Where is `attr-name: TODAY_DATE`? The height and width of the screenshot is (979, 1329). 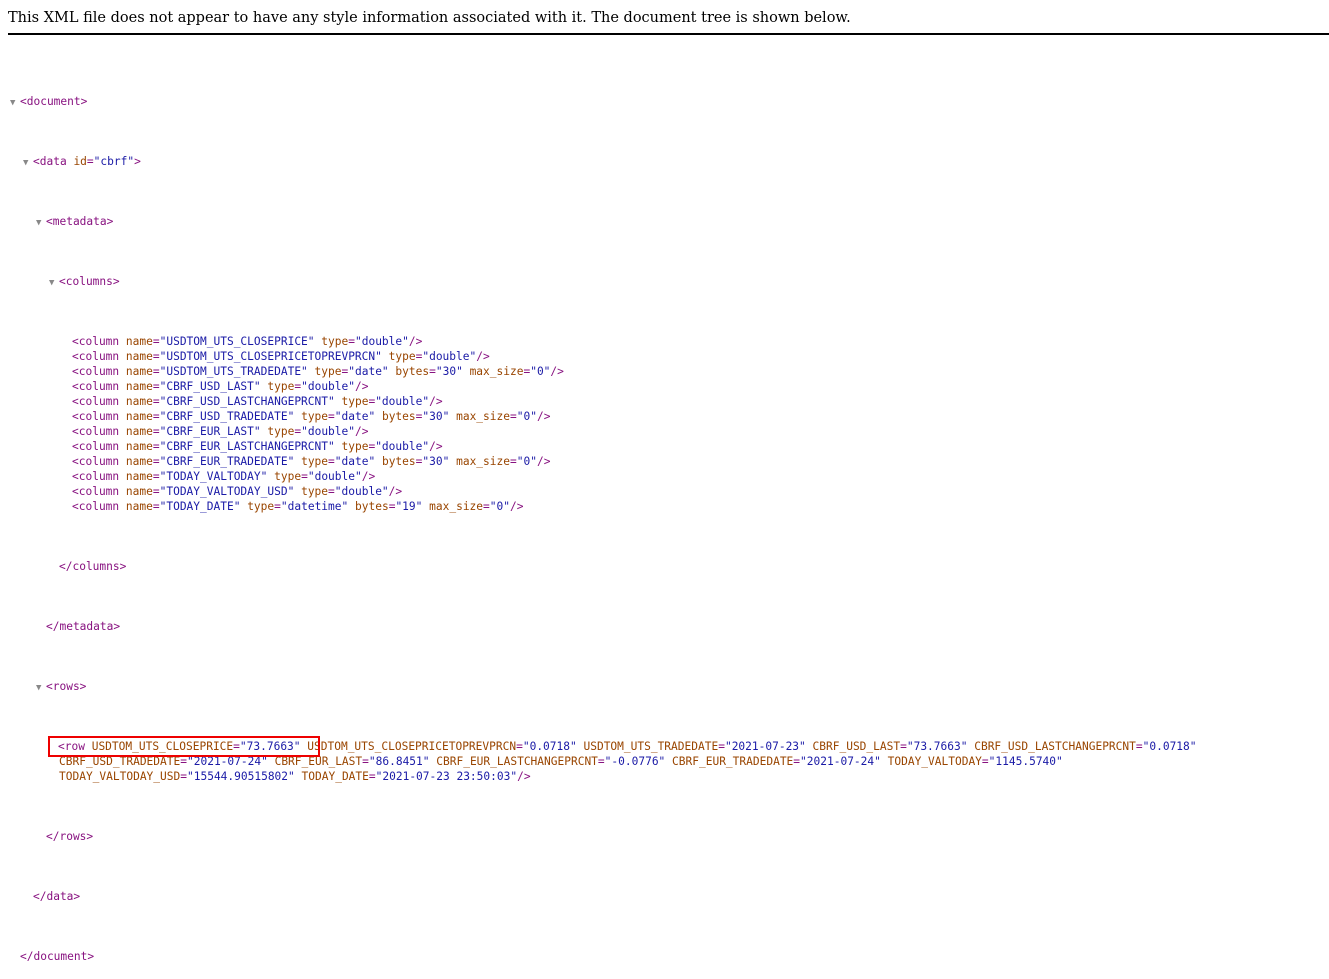
attr-name: TODAY_DATE is located at coordinates (335, 776).